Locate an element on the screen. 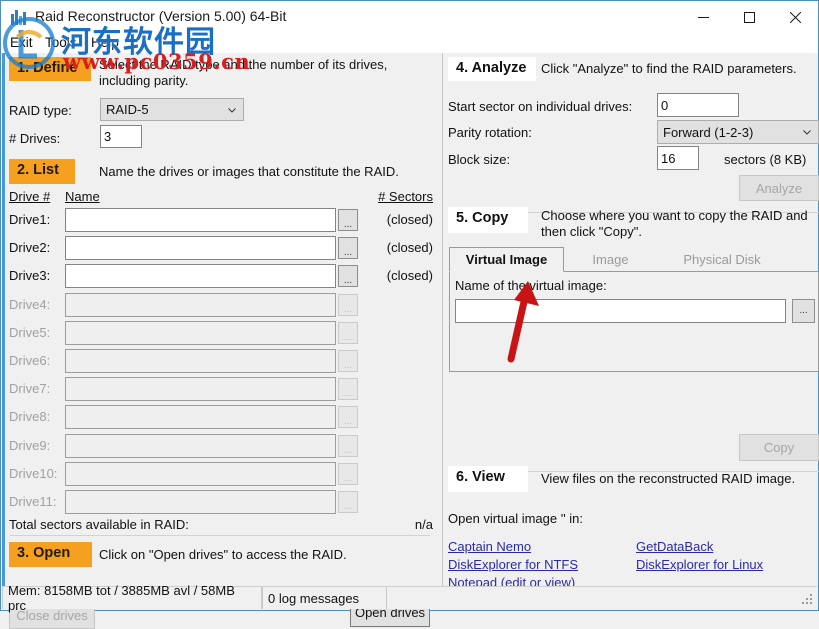  window-controls is located at coordinates (749, 17).